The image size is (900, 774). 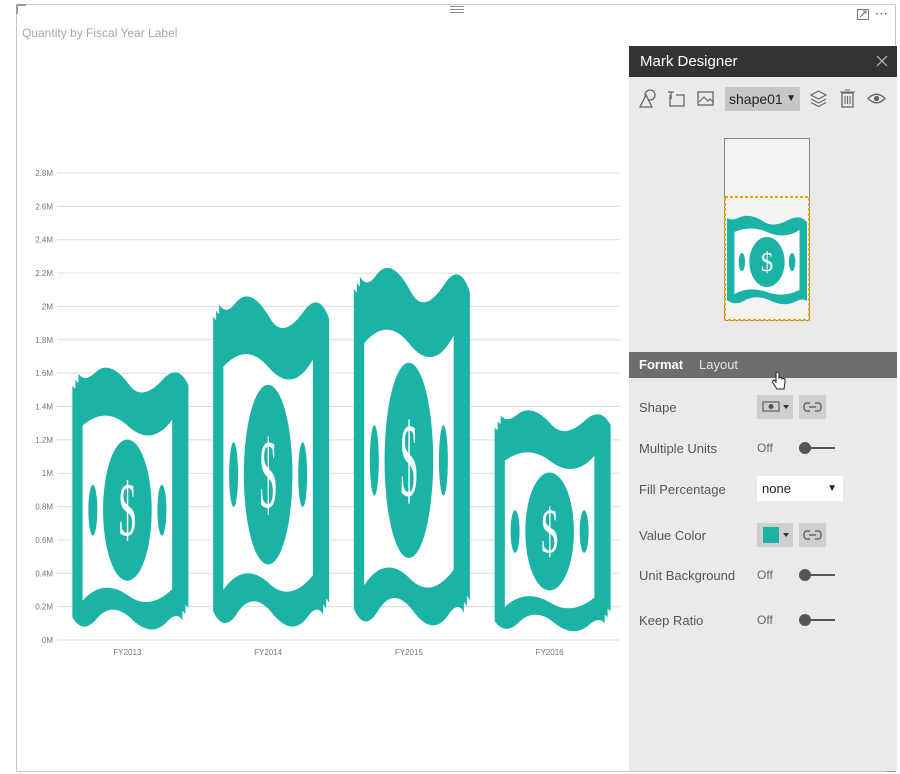 What do you see at coordinates (689, 61) in the screenshot?
I see `panel-title: Mark Designer` at bounding box center [689, 61].